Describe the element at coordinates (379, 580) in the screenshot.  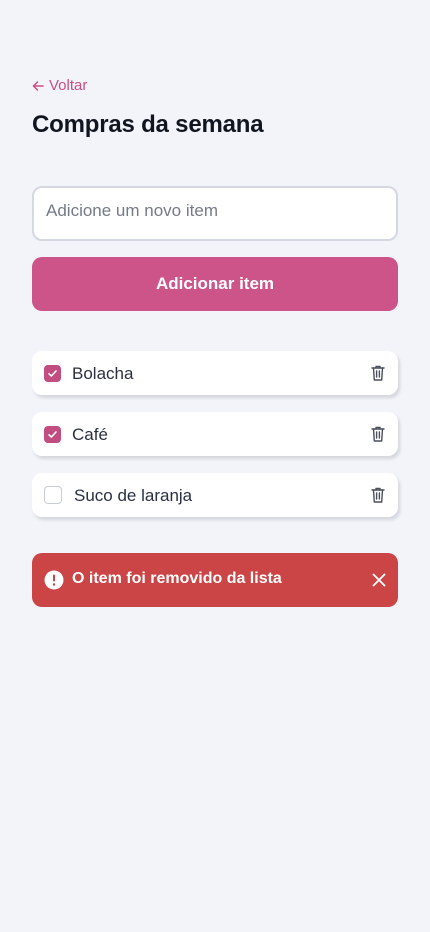
I see `close-icon` at that location.